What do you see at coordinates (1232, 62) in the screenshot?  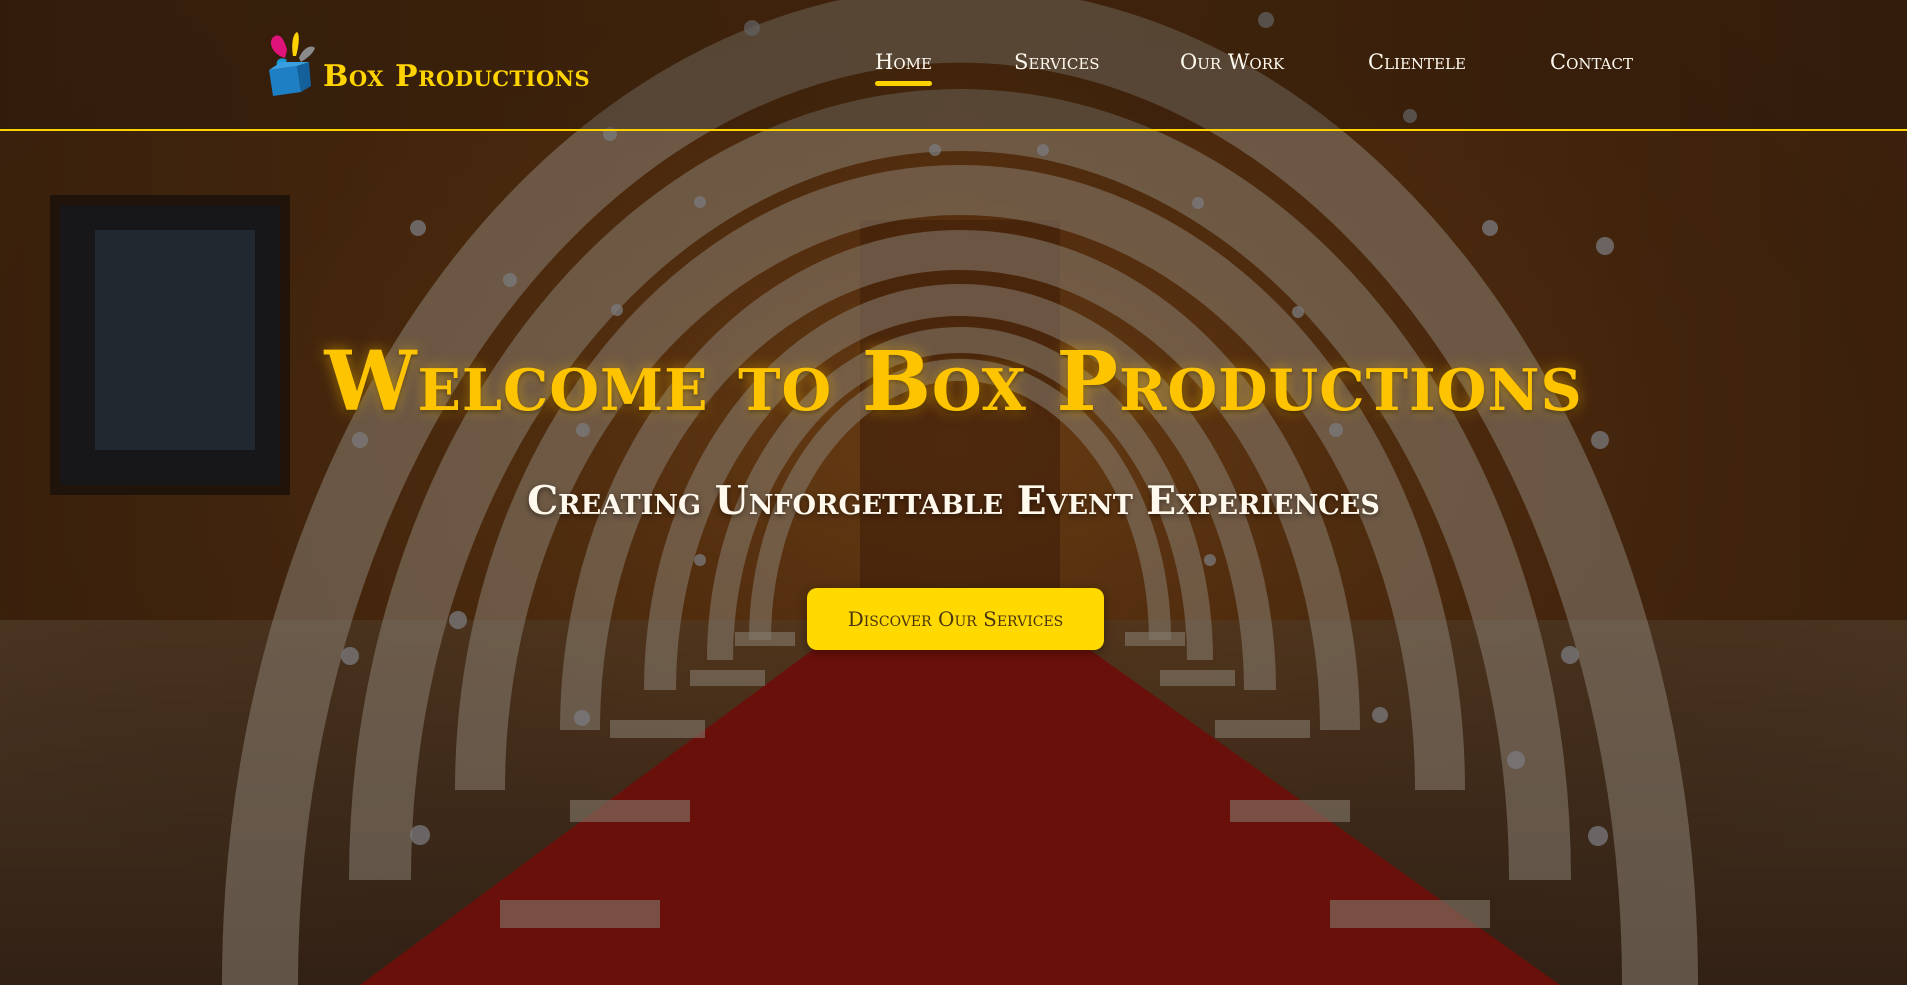 I see `nav-item-our-work: Our Work` at bounding box center [1232, 62].